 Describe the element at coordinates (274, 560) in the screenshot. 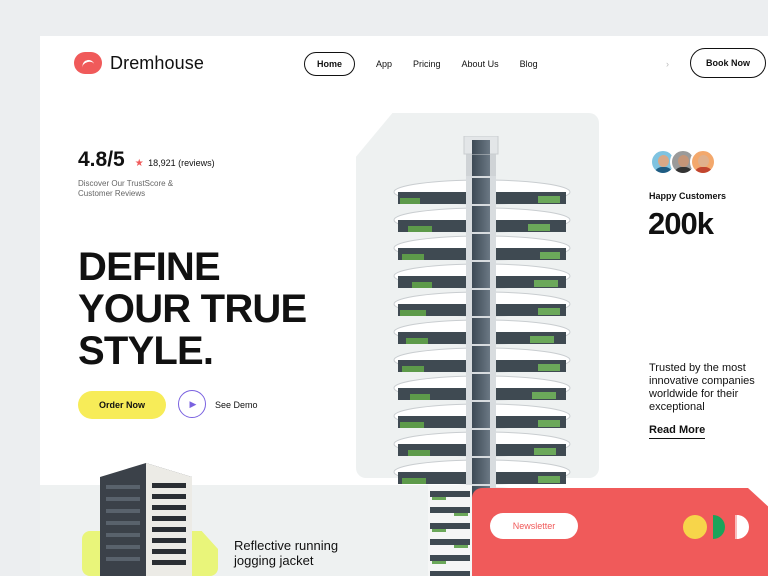

I see `product-title-line: jogging jacket` at that location.